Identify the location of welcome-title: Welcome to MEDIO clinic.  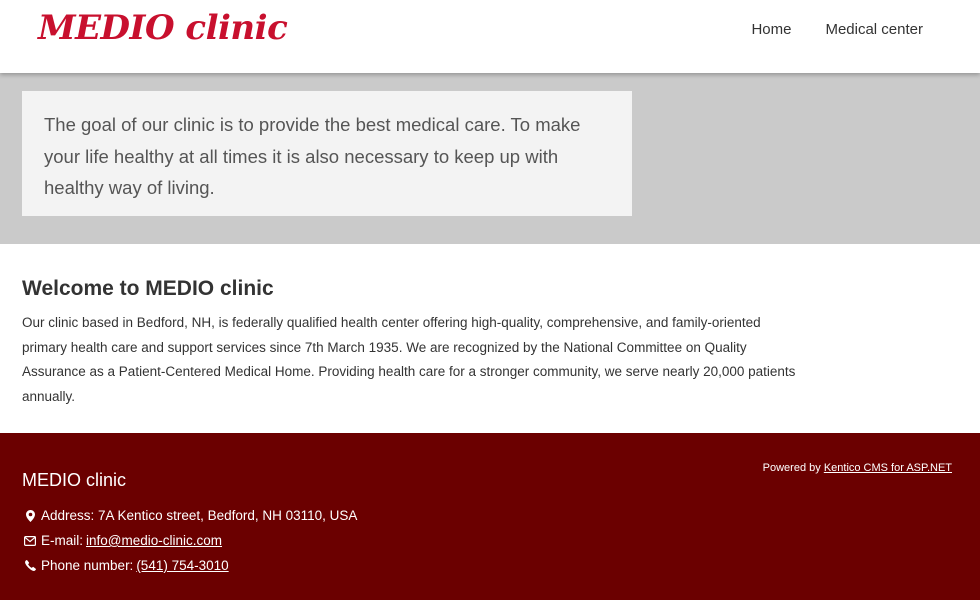
(148, 288).